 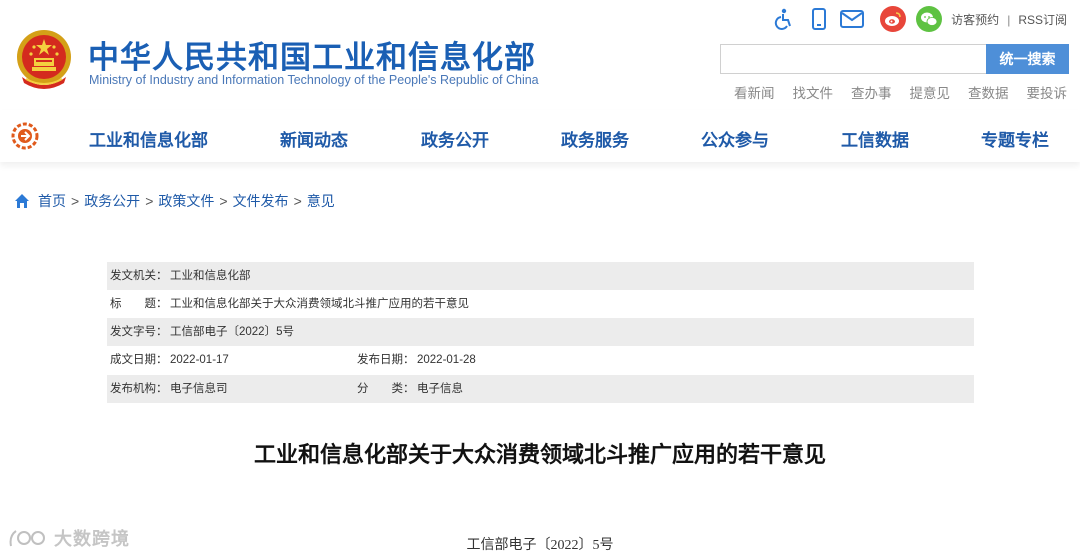 I want to click on category-label: 分 类：, so click(x=386, y=389).